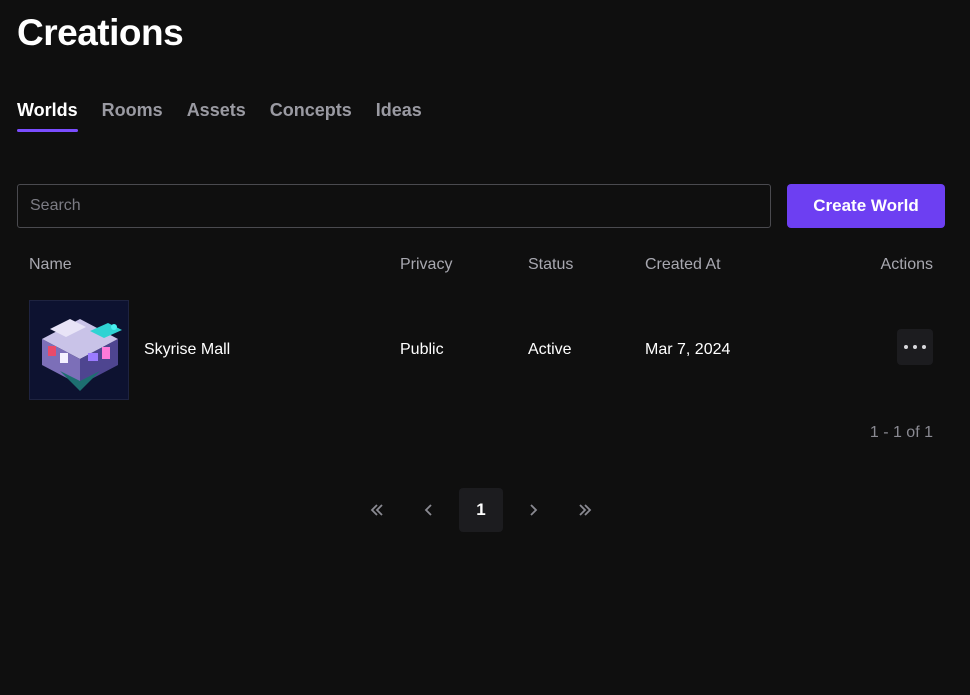  Describe the element at coordinates (47, 116) in the screenshot. I see `tab-worlds: Worlds` at that location.